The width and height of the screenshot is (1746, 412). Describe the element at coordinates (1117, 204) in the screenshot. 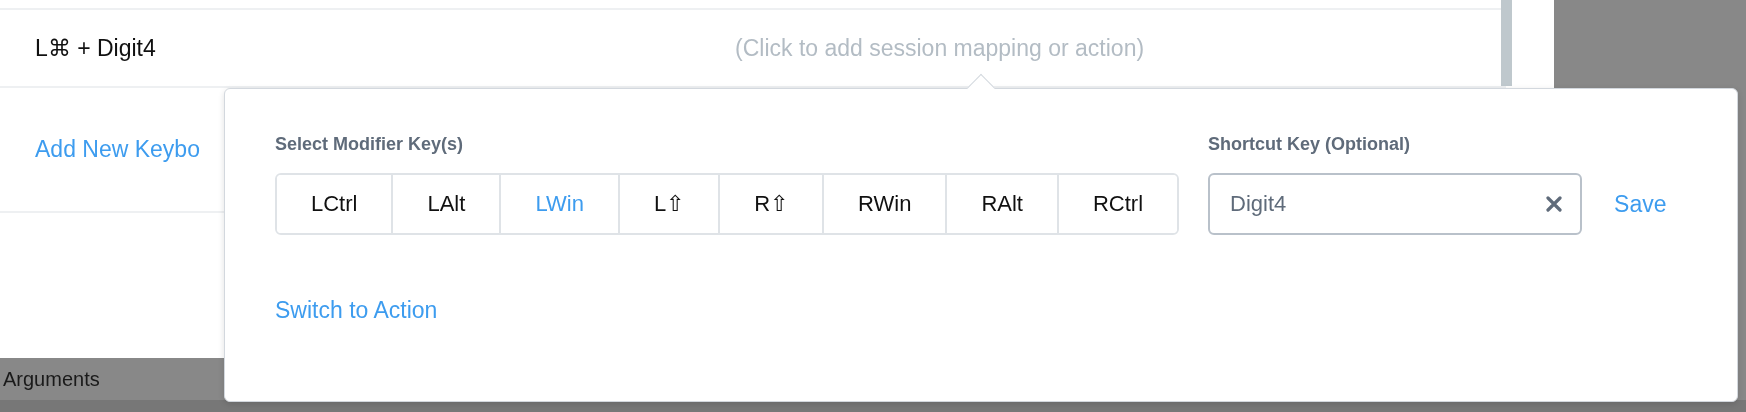

I see `modifier-key-button: RCtrl` at that location.